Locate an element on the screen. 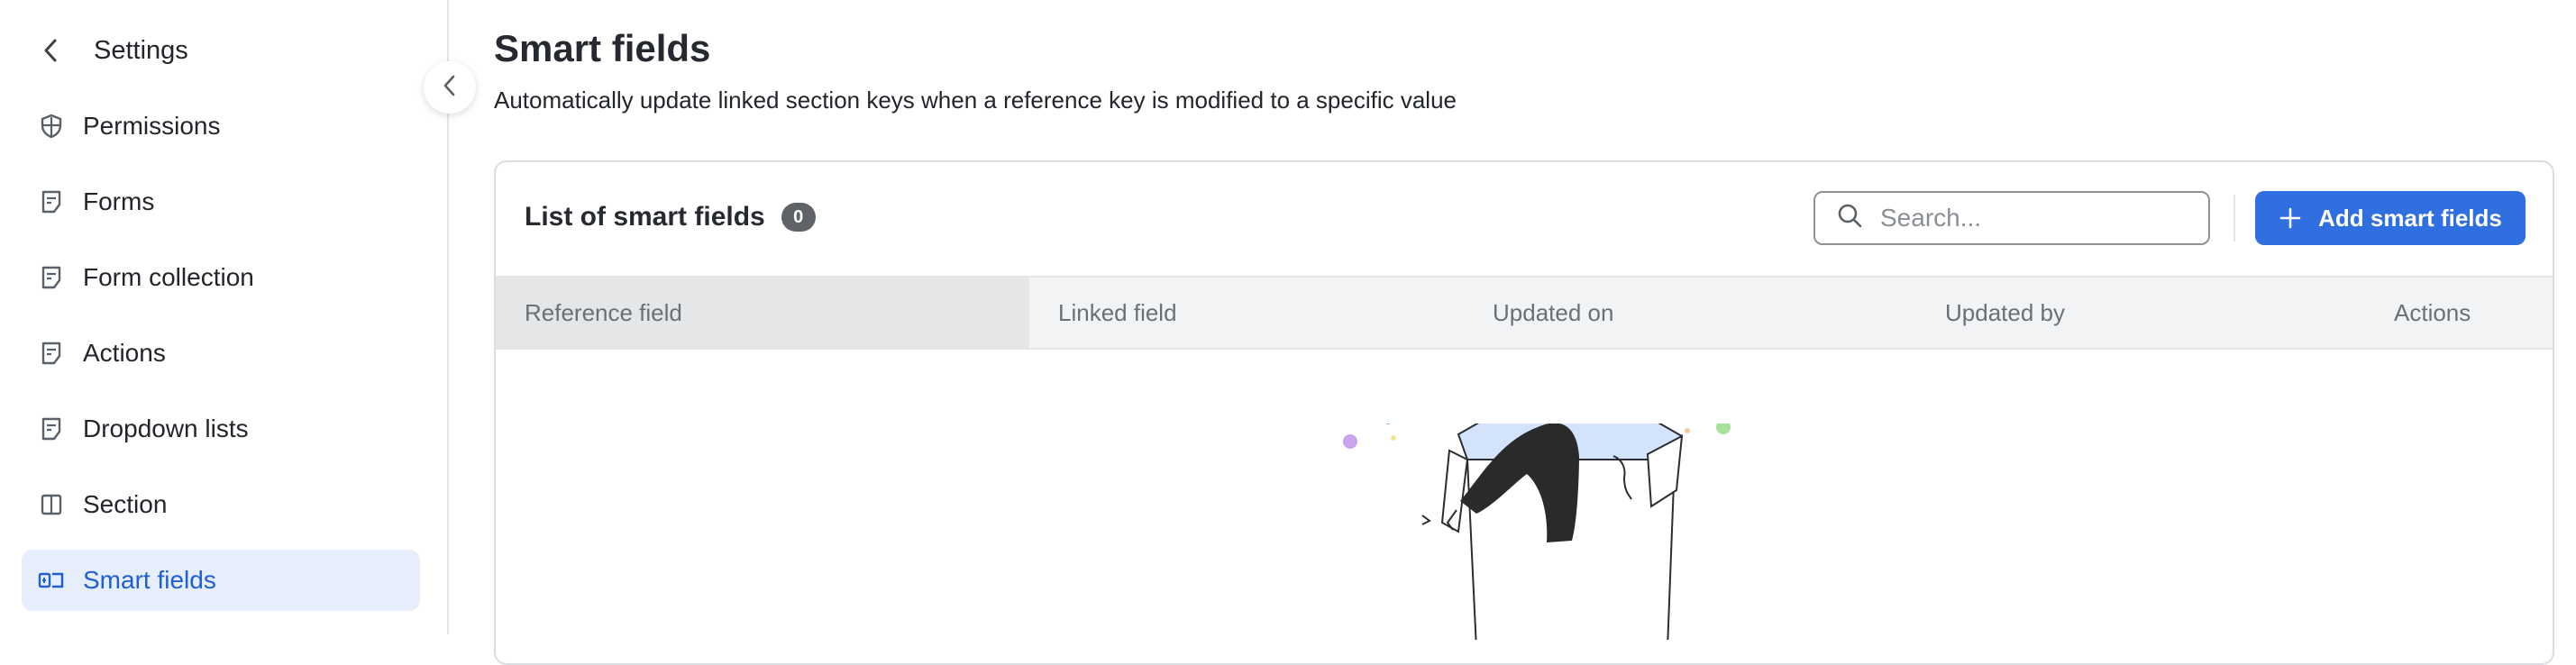  columns-icon is located at coordinates (51, 504).